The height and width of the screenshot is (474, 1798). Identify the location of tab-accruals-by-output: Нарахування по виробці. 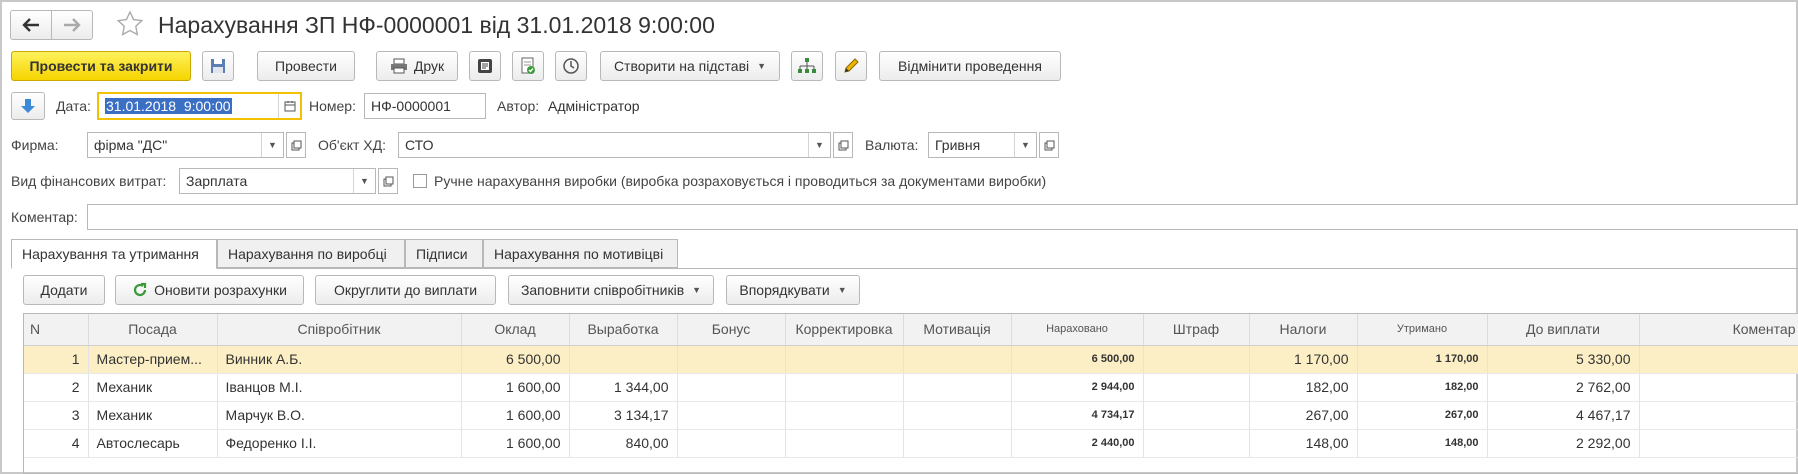
(311, 253).